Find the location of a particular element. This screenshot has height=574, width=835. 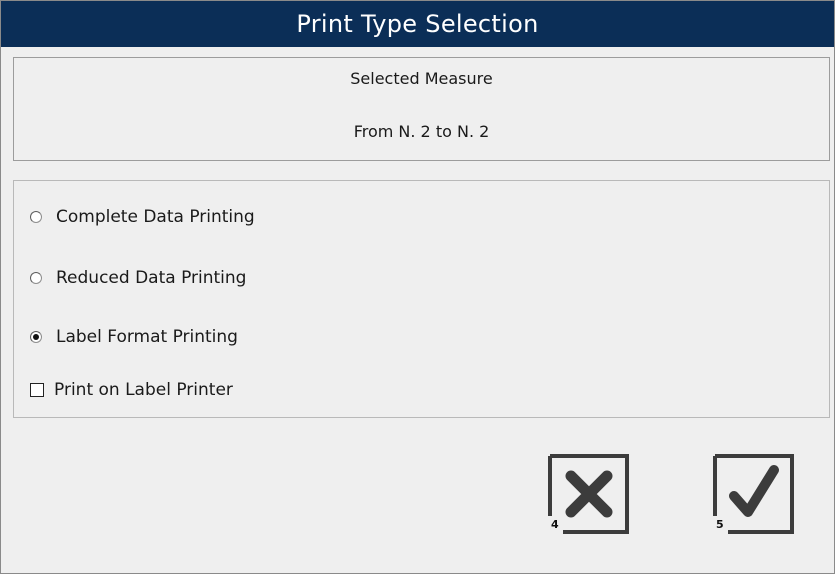

radio-complete-data is located at coordinates (36, 217).